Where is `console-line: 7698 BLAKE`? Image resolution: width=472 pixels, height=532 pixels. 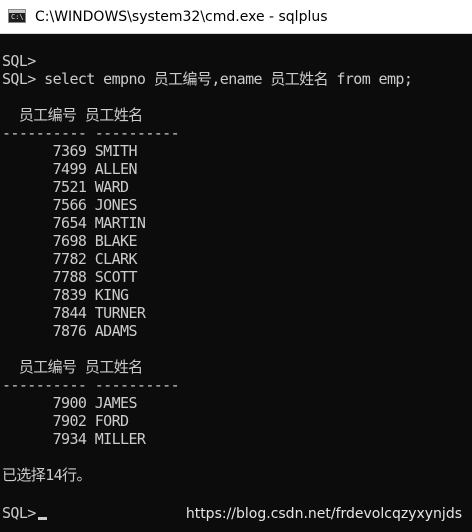 console-line: 7698 BLAKE is located at coordinates (70, 241).